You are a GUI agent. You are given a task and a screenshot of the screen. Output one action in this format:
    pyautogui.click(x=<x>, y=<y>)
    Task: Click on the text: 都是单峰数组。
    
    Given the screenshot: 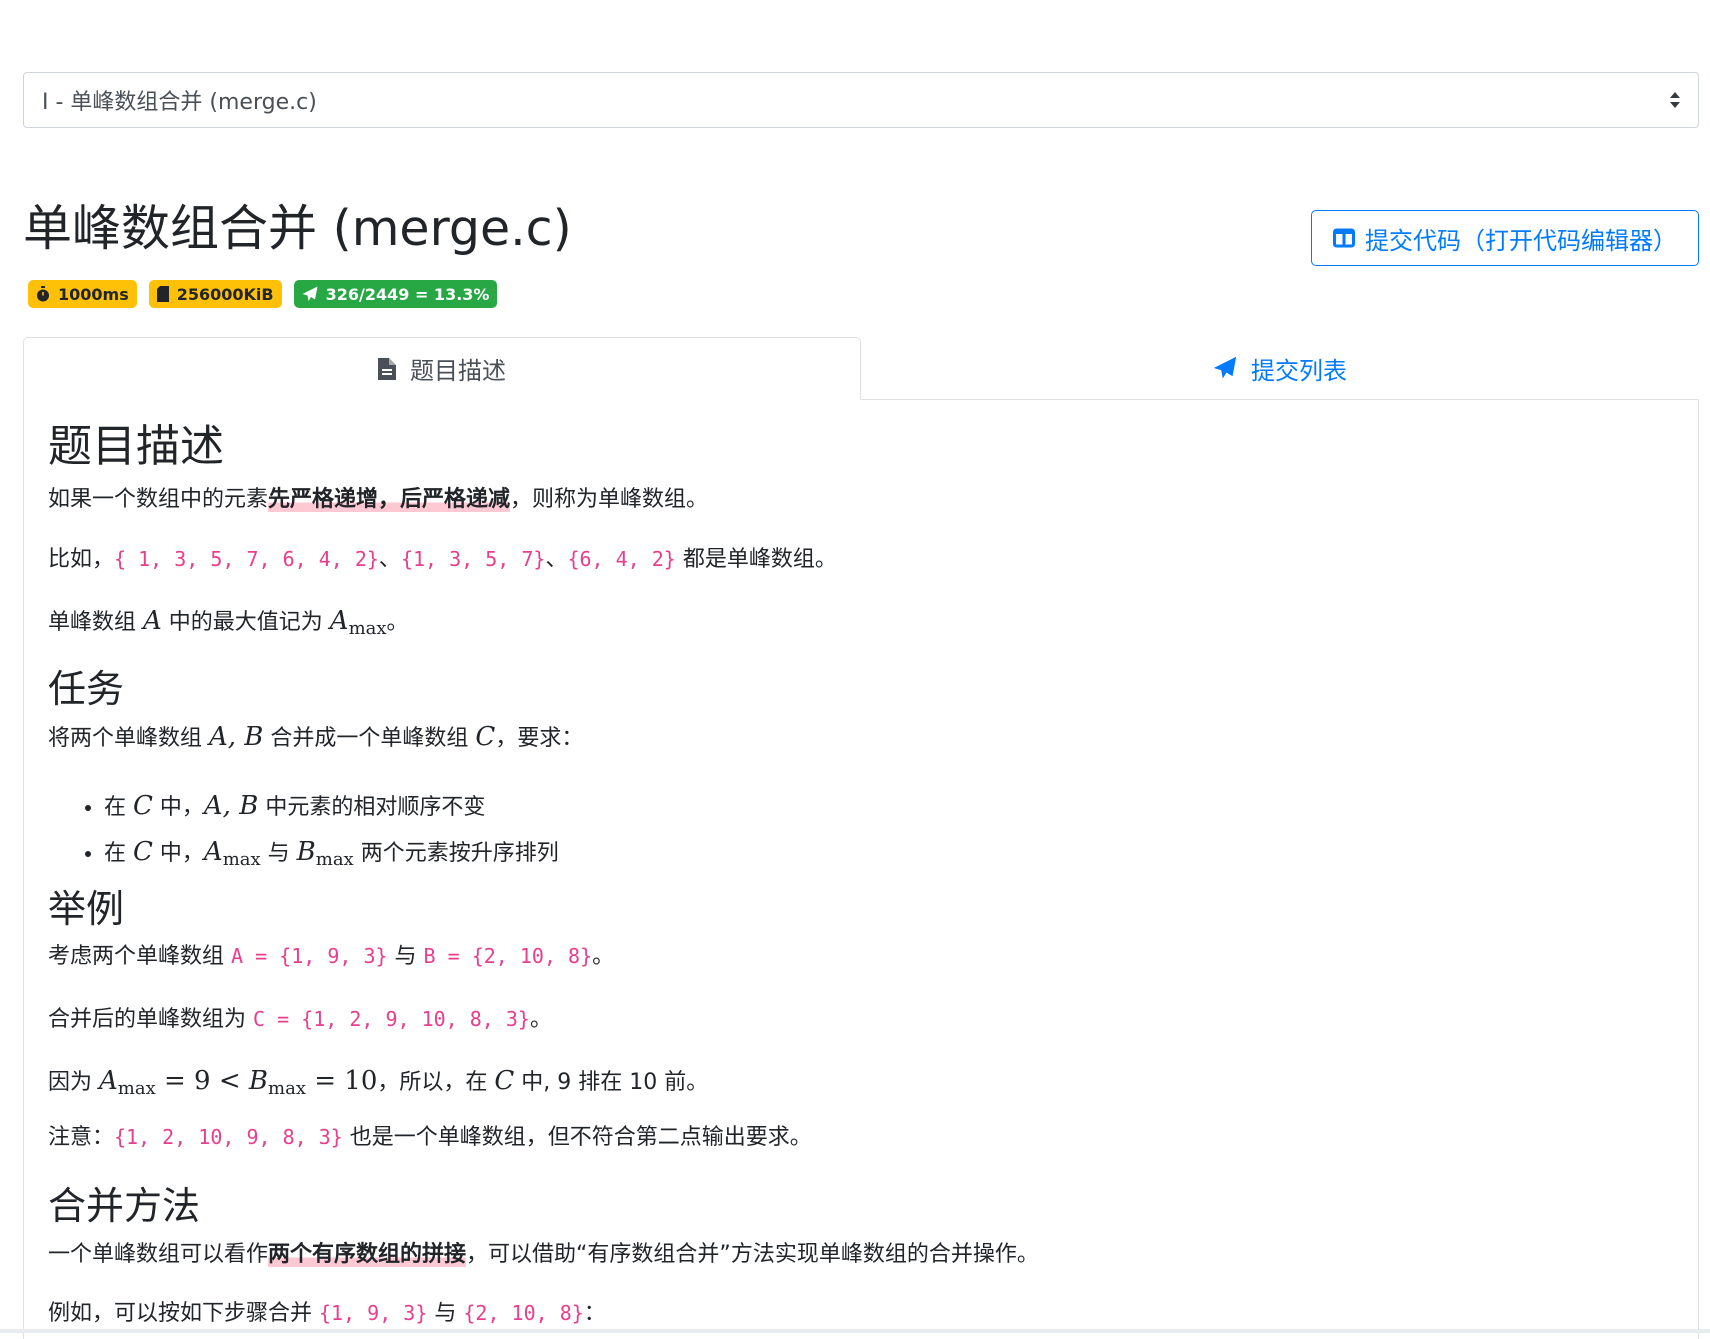 What is the action you would take?
    pyautogui.click(x=756, y=559)
    